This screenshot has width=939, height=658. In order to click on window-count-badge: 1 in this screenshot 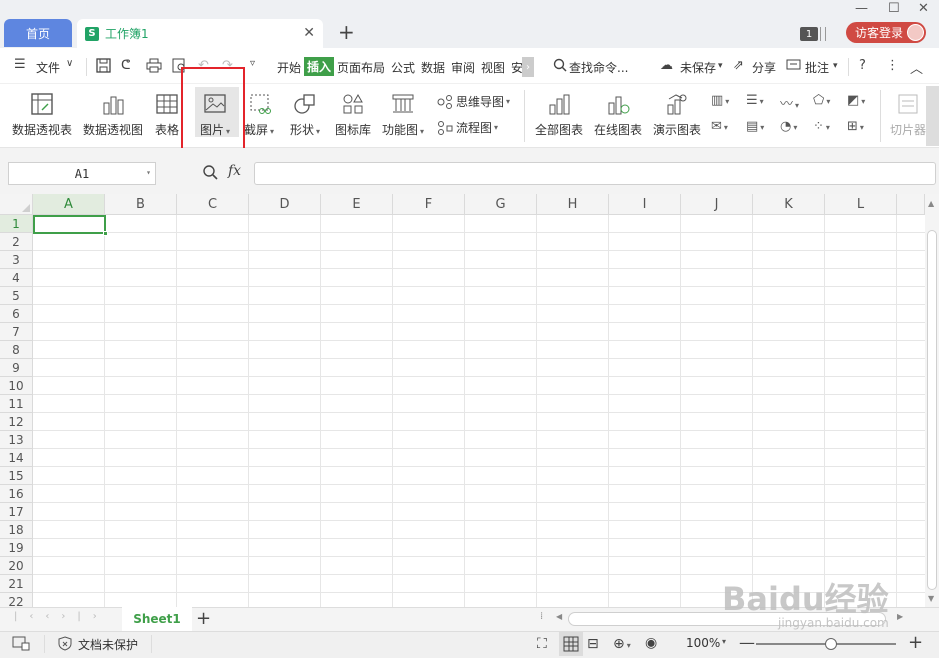, I will do `click(809, 34)`.